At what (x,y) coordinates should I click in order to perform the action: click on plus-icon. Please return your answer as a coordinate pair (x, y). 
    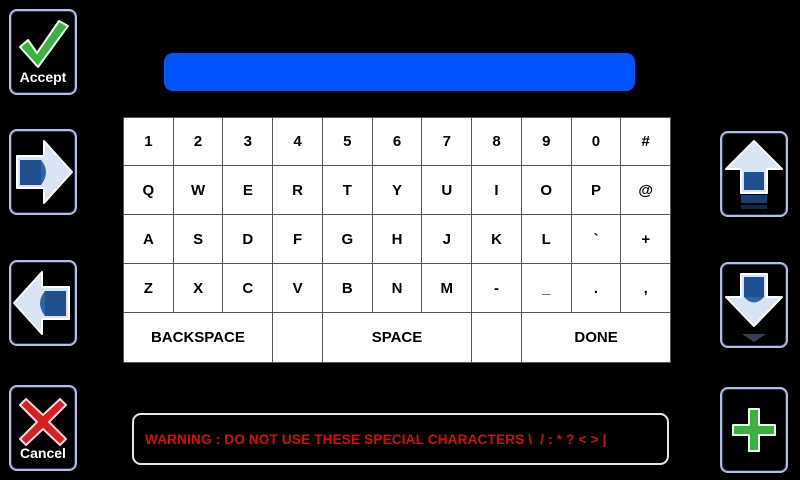
    Looking at the image, I should click on (754, 430).